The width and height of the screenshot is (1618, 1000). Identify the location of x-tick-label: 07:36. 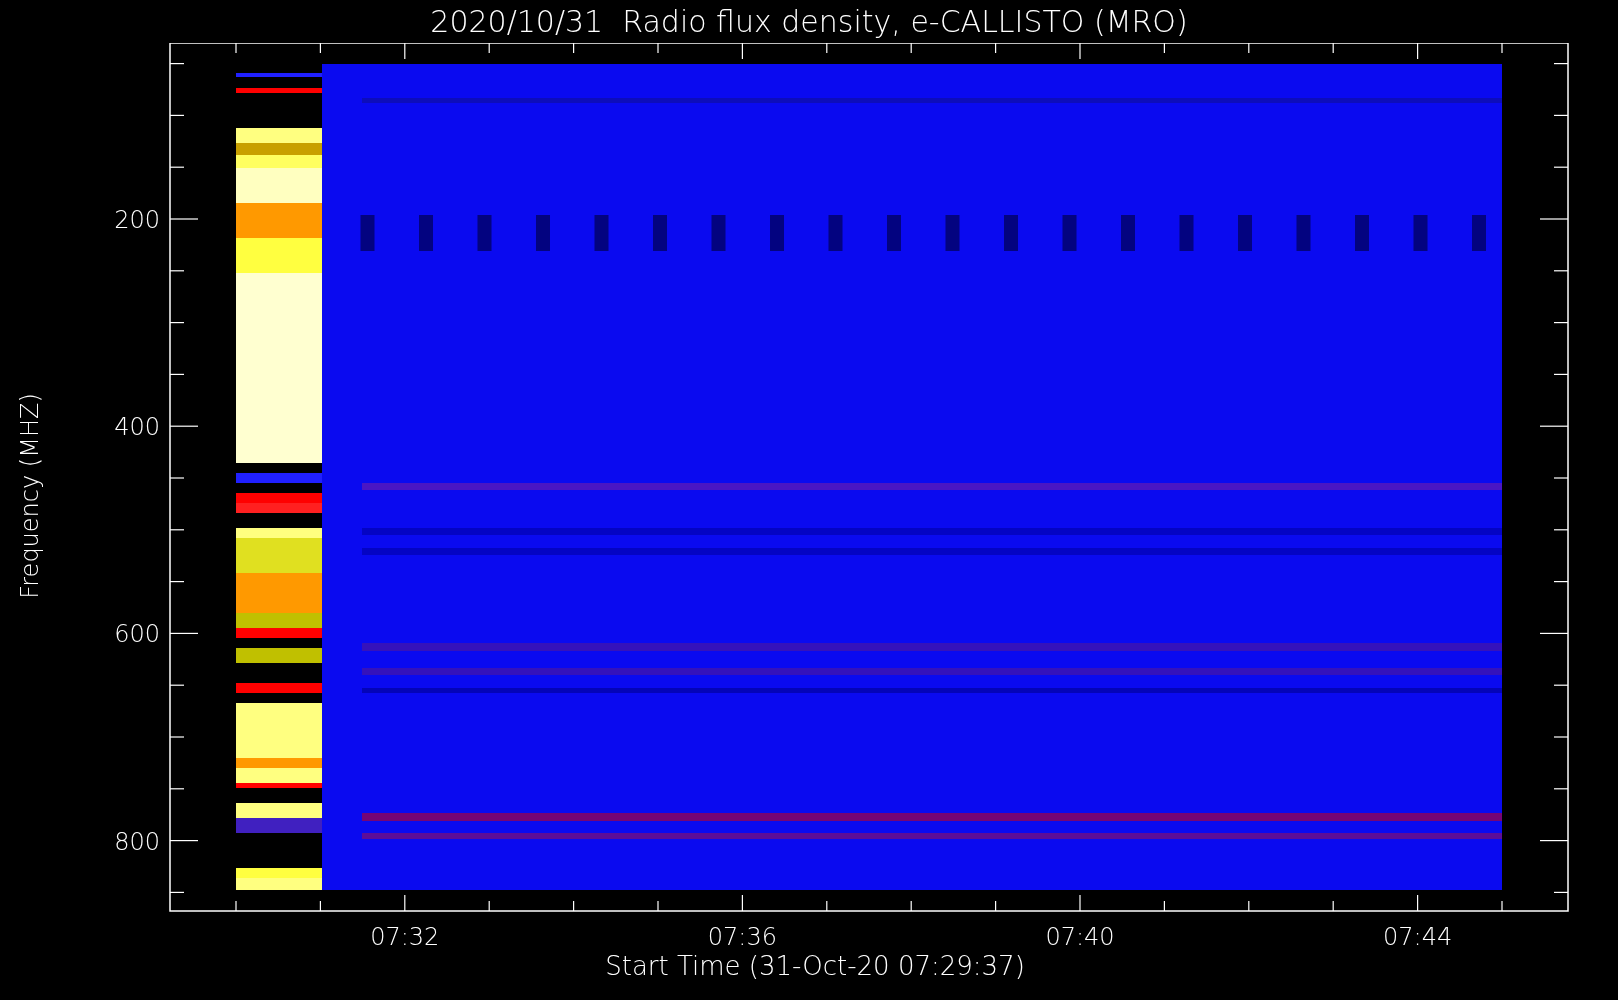
(742, 935).